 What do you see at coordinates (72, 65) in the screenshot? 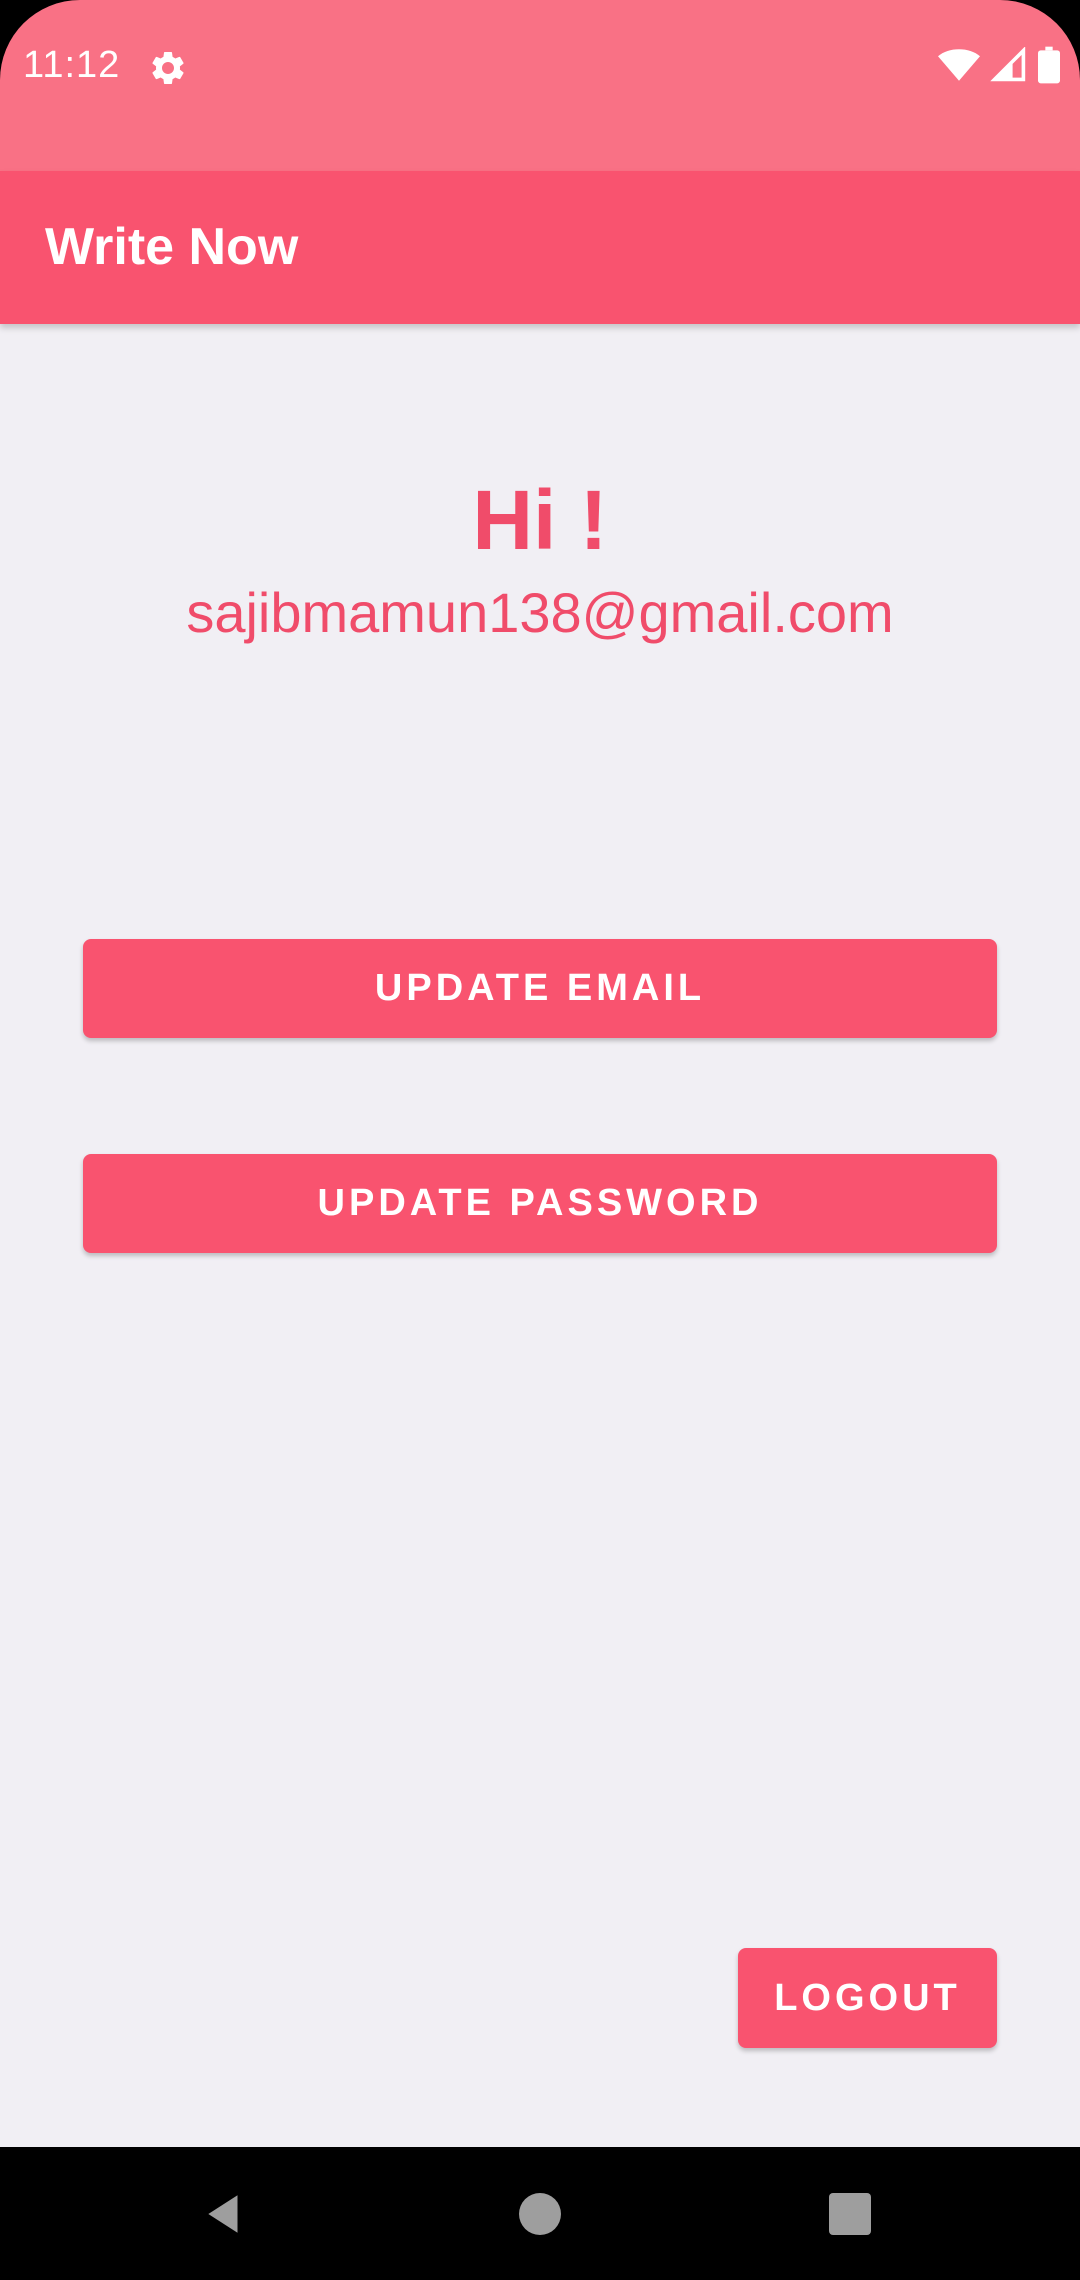
I see `status-time: 11:12` at bounding box center [72, 65].